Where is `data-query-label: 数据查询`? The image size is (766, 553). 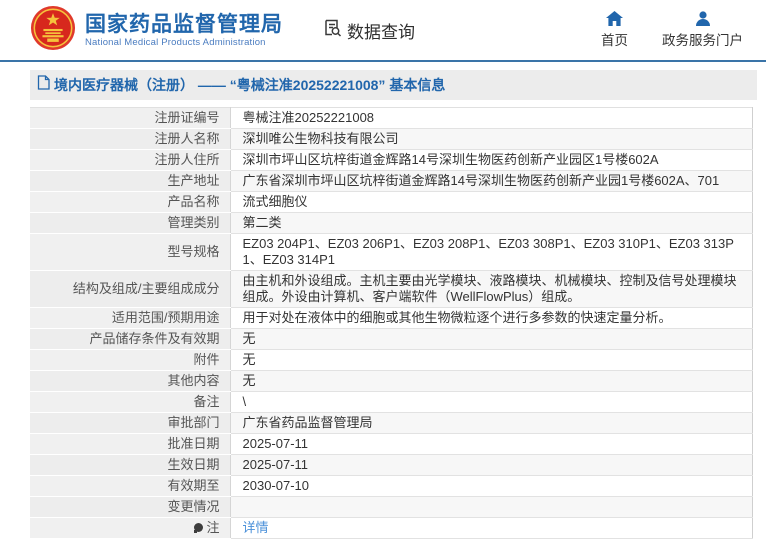
data-query-label: 数据查询 is located at coordinates (381, 32).